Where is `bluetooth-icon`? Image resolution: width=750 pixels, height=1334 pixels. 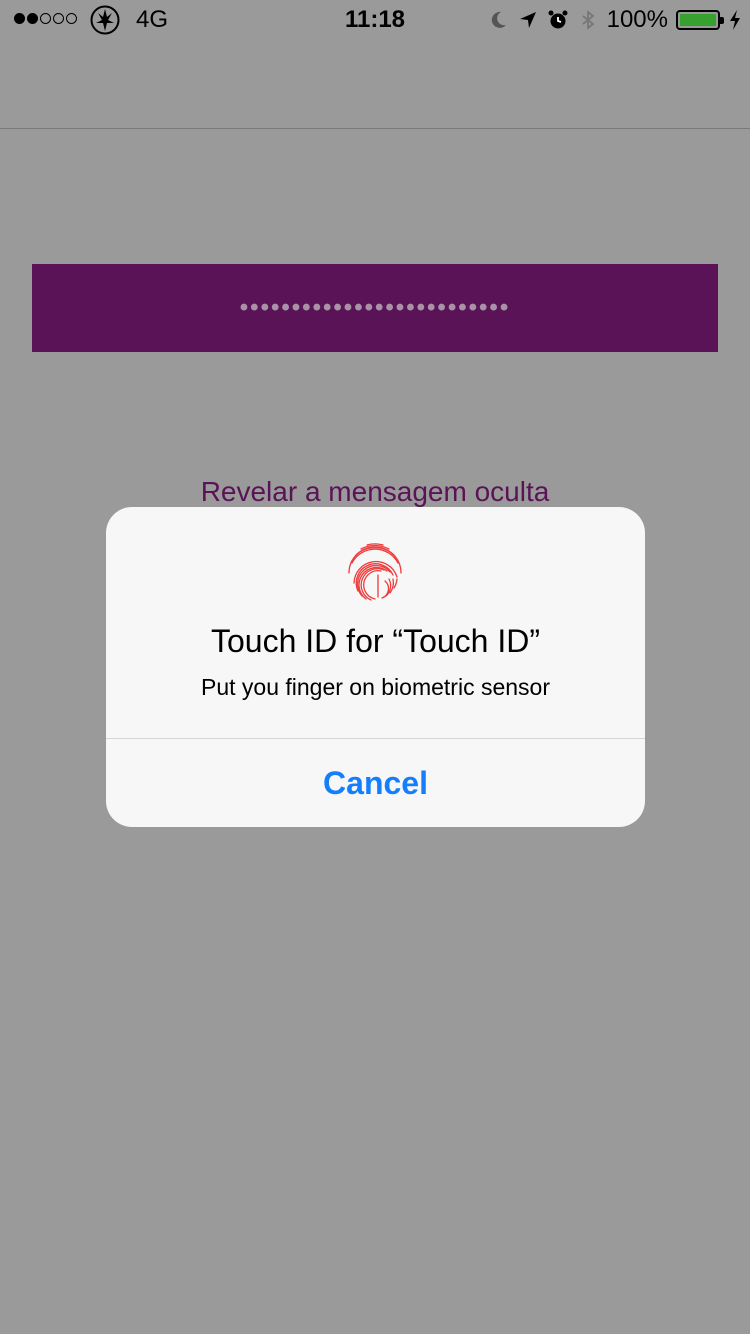
bluetooth-icon is located at coordinates (588, 20).